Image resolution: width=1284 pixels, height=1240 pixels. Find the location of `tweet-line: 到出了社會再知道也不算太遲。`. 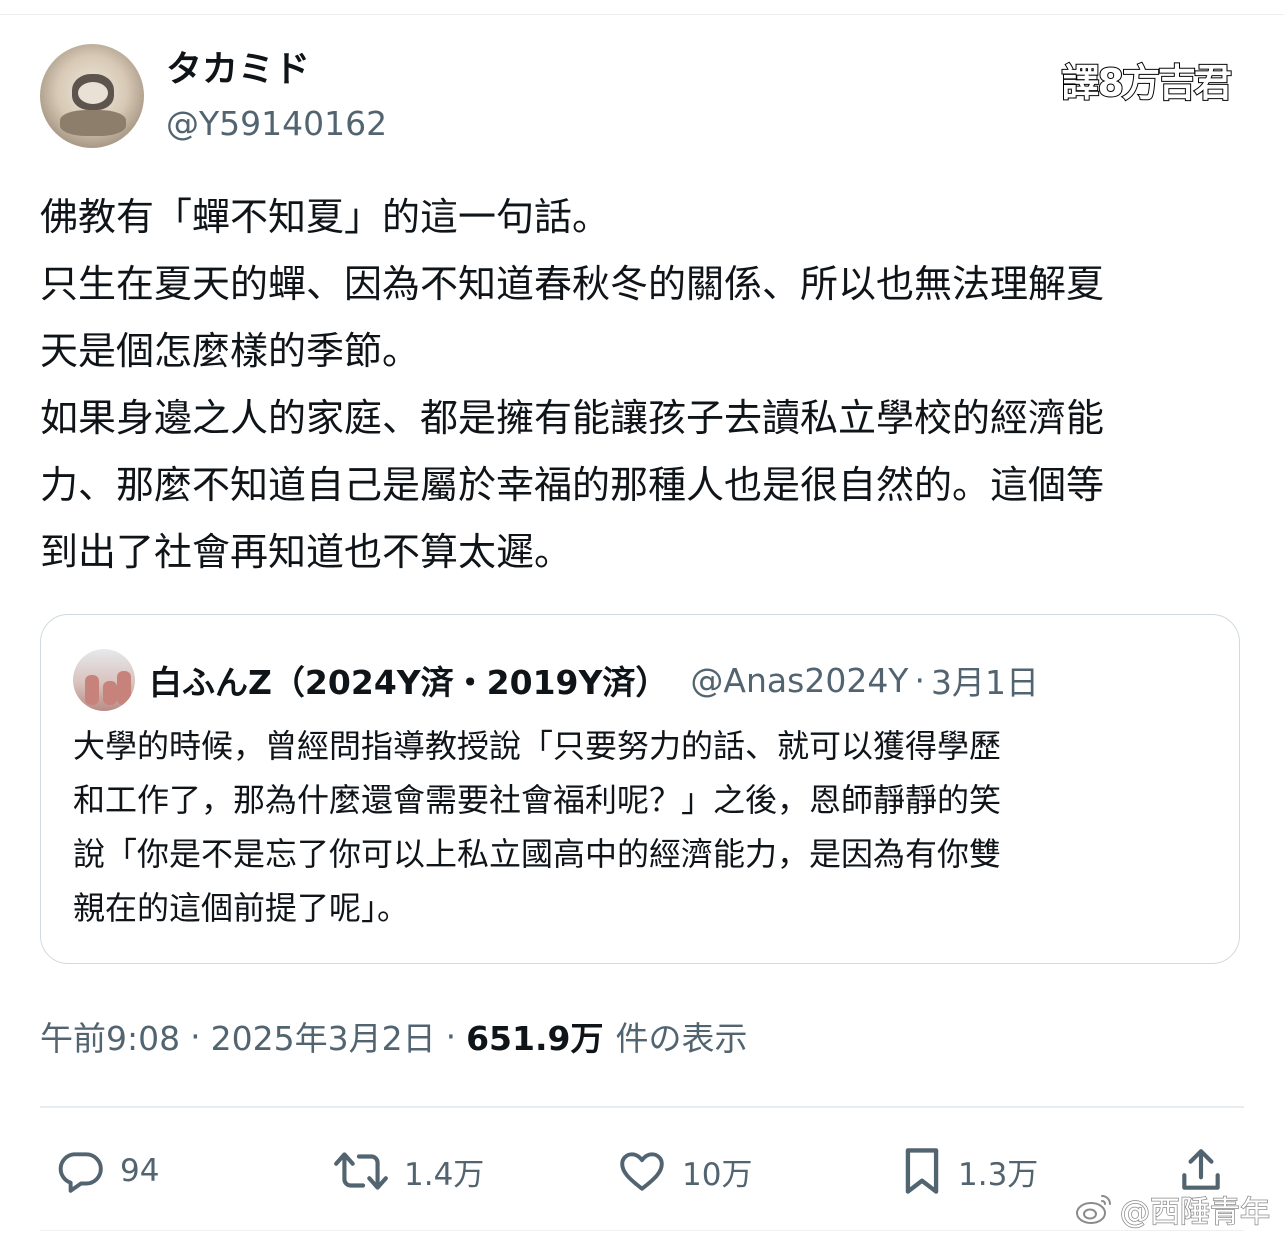

tweet-line: 到出了社會再知道也不算太遲。 is located at coordinates (306, 552).